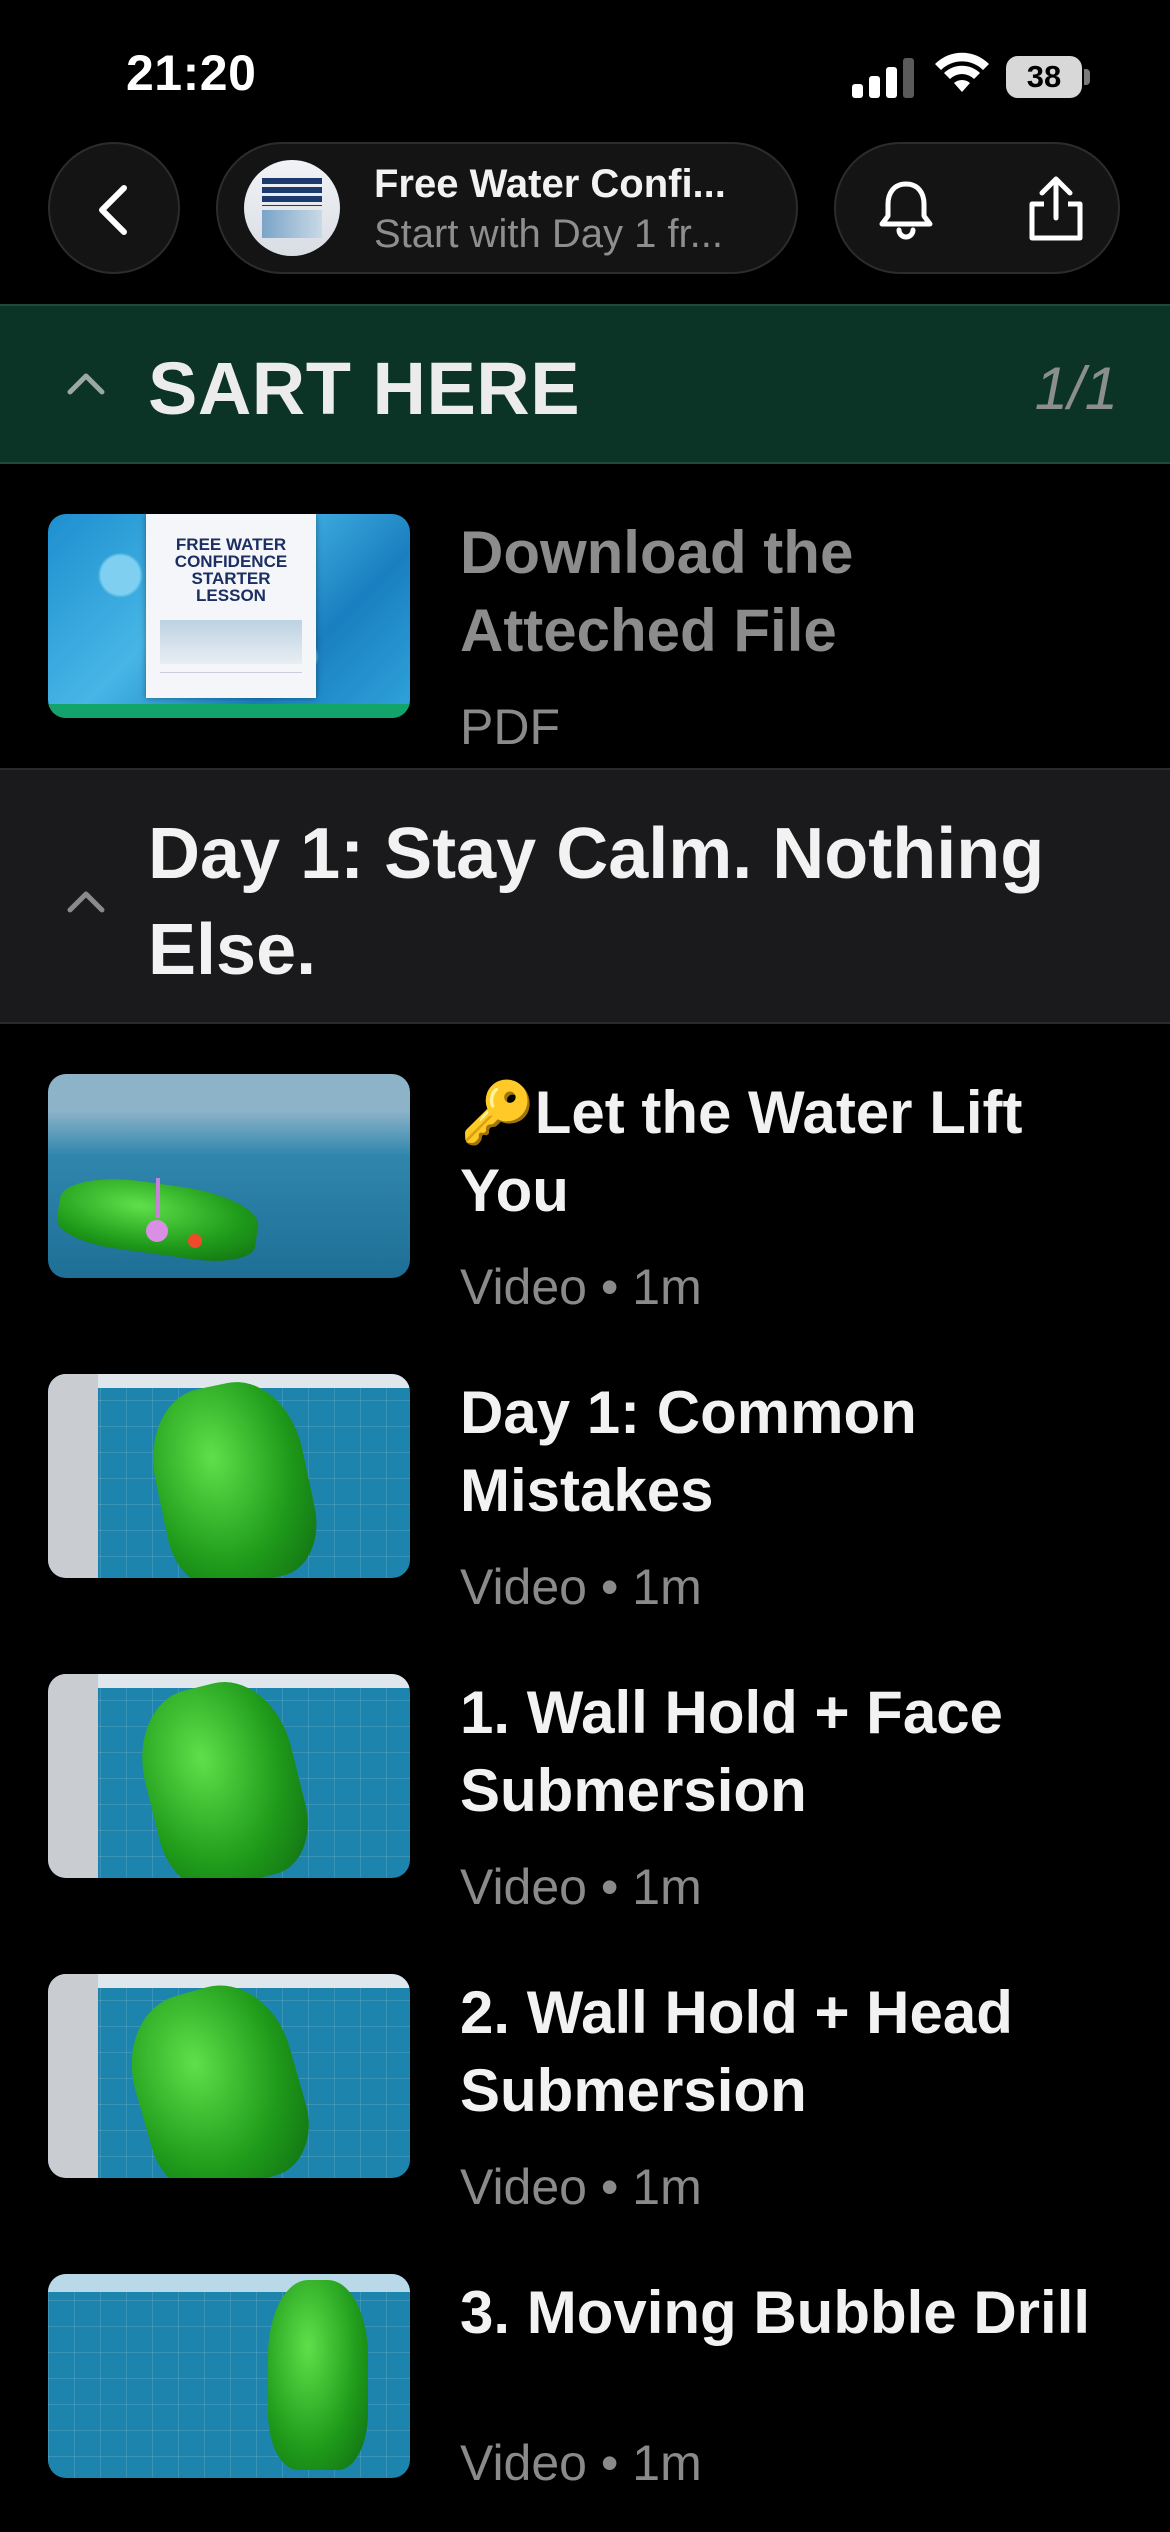 The width and height of the screenshot is (1170, 2532). I want to click on battery-level: 38, so click(1044, 77).